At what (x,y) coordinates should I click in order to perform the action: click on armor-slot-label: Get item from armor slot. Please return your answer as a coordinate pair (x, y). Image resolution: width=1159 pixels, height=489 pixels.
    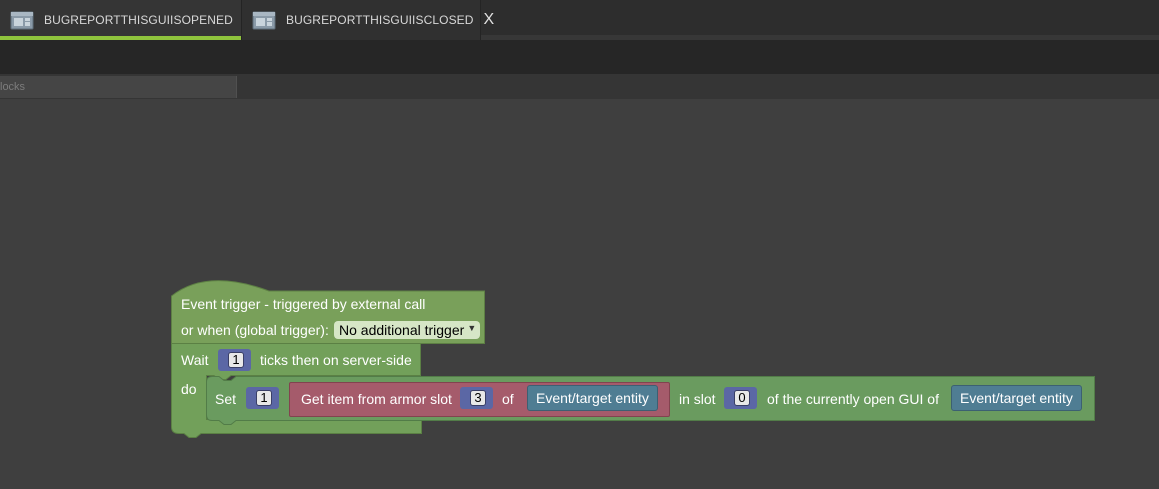
    Looking at the image, I should click on (376, 399).